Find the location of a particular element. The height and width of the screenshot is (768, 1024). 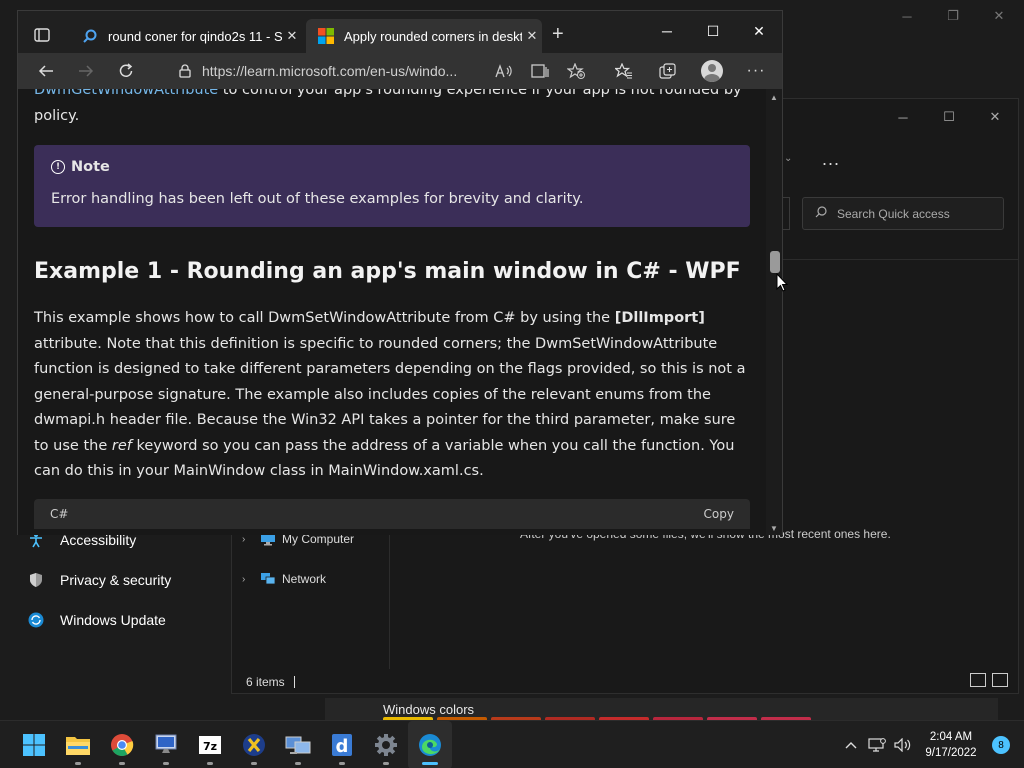

edge-close-button: ✕ is located at coordinates (759, 31).